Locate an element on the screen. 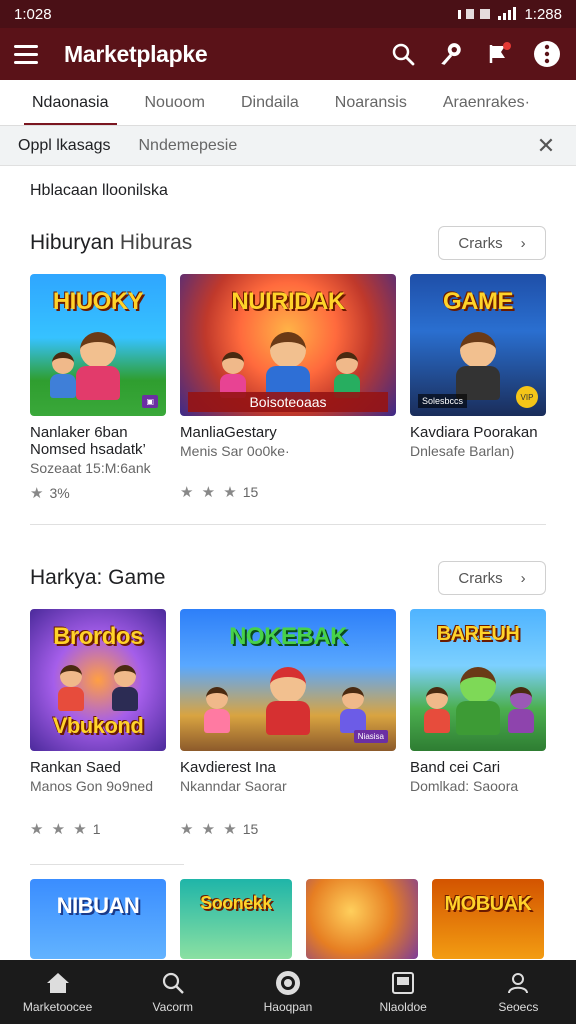 This screenshot has height=1024, width=576. status-right: 1:288 is located at coordinates (510, 14).